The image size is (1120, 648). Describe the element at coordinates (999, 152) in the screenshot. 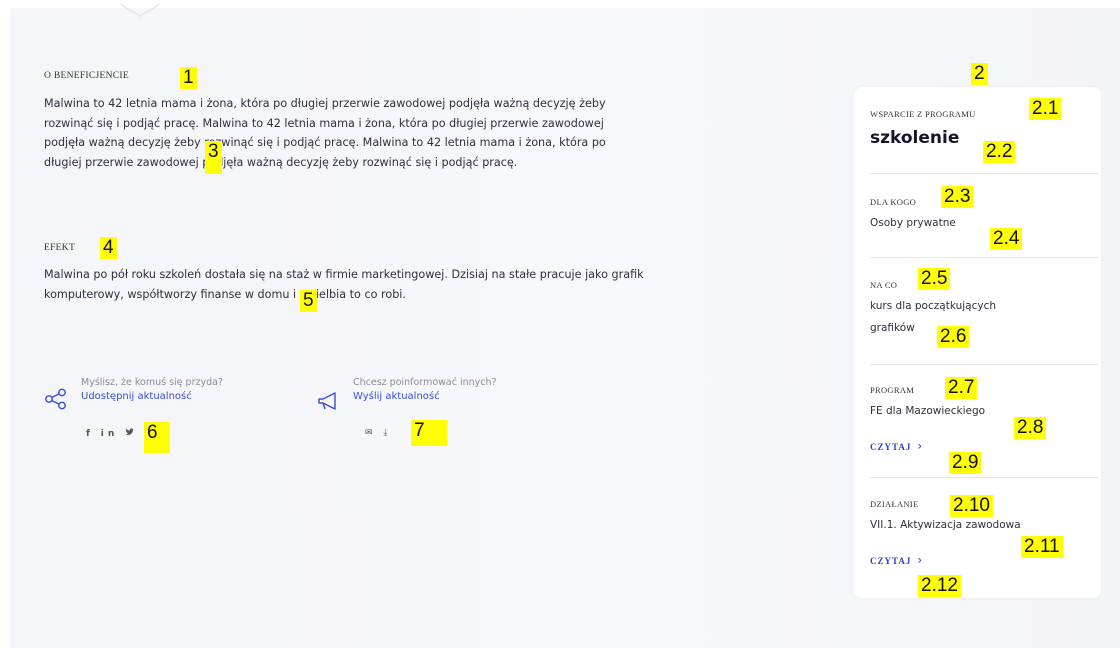

I see `annotation-label: 2.2` at that location.